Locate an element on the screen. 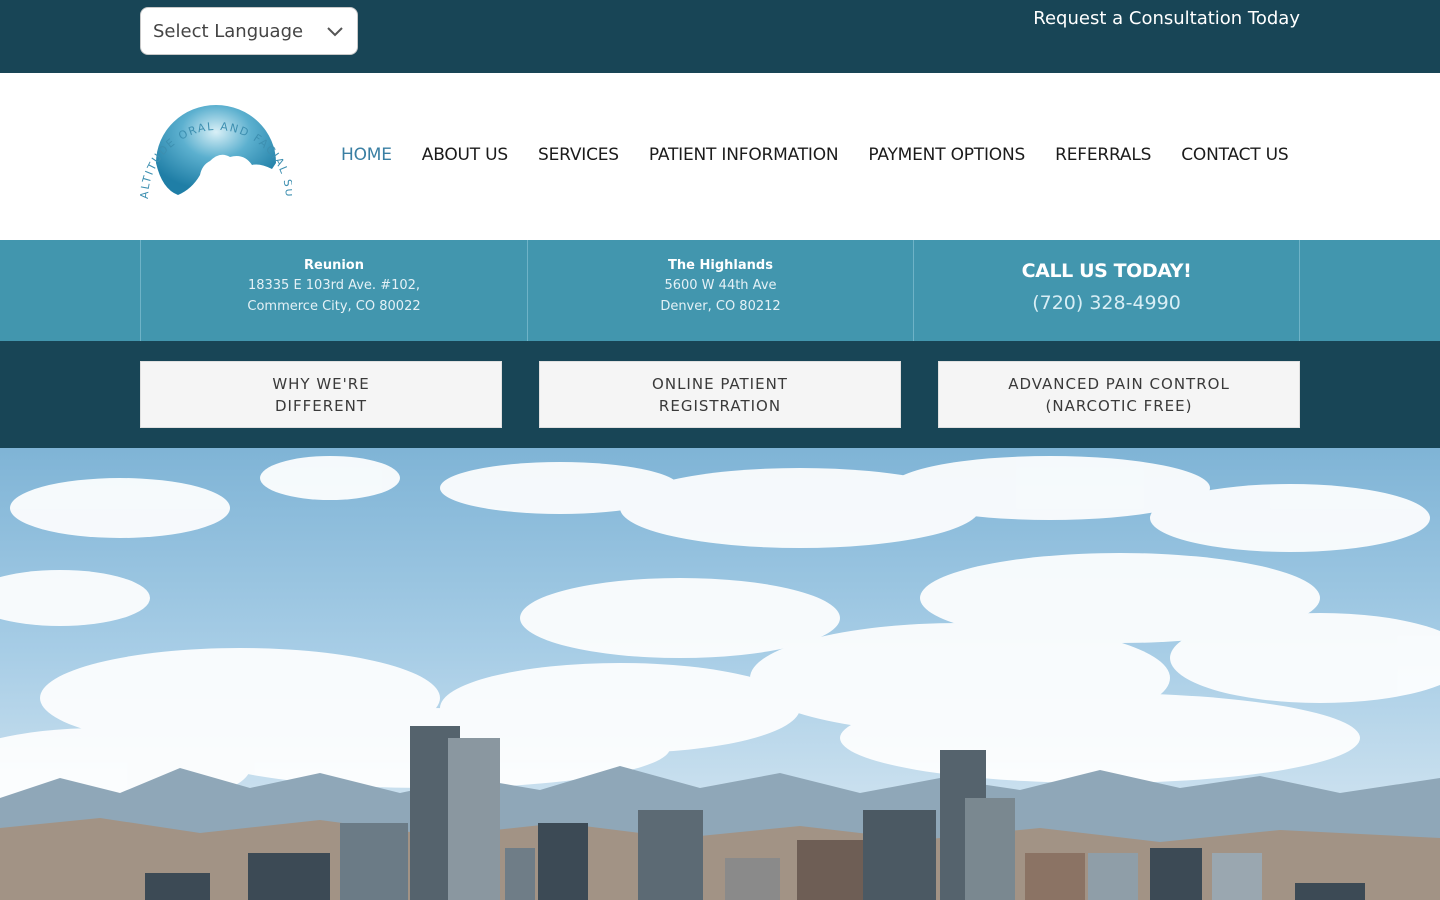  online-registration-button: ONLINE PATIENT REGISTRATION is located at coordinates (720, 394).